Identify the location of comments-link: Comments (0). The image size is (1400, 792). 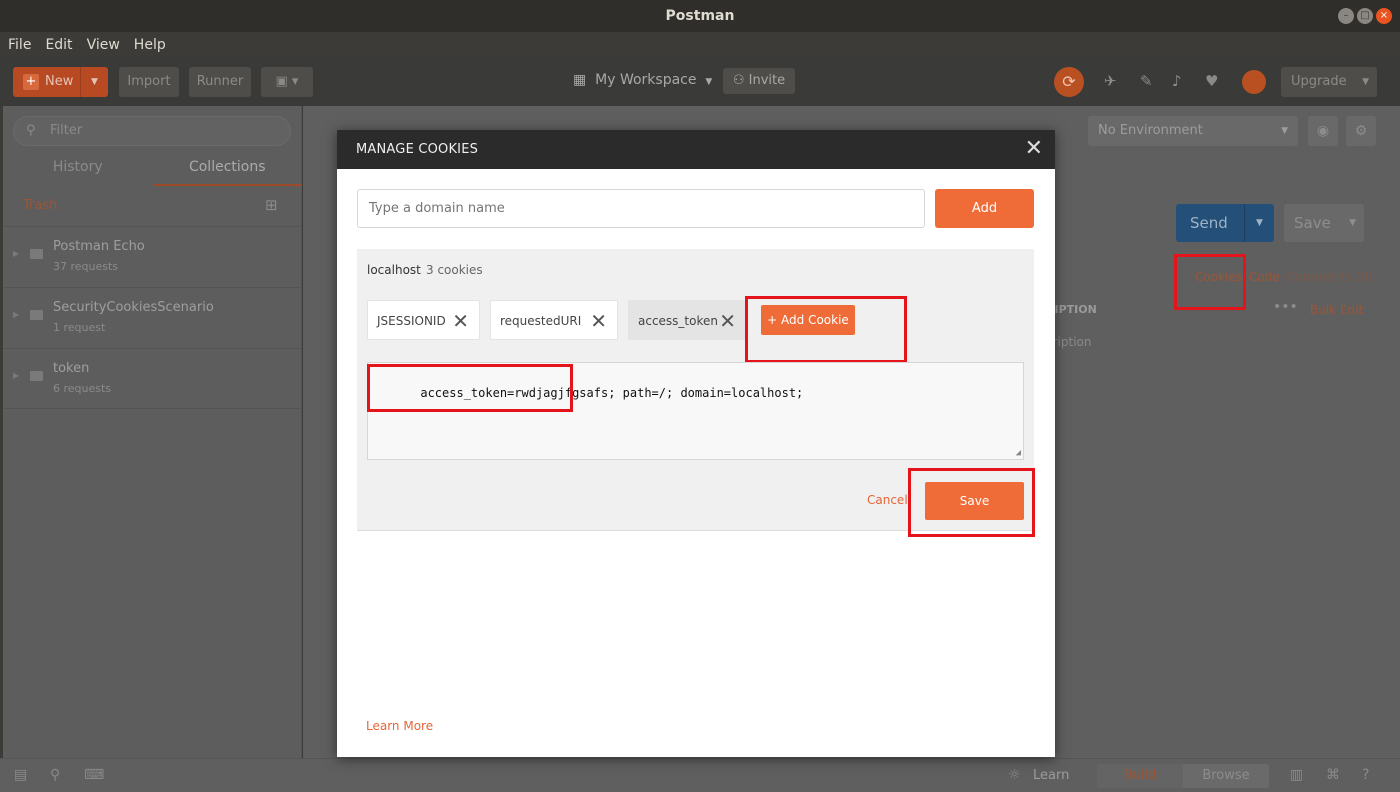
(1330, 277).